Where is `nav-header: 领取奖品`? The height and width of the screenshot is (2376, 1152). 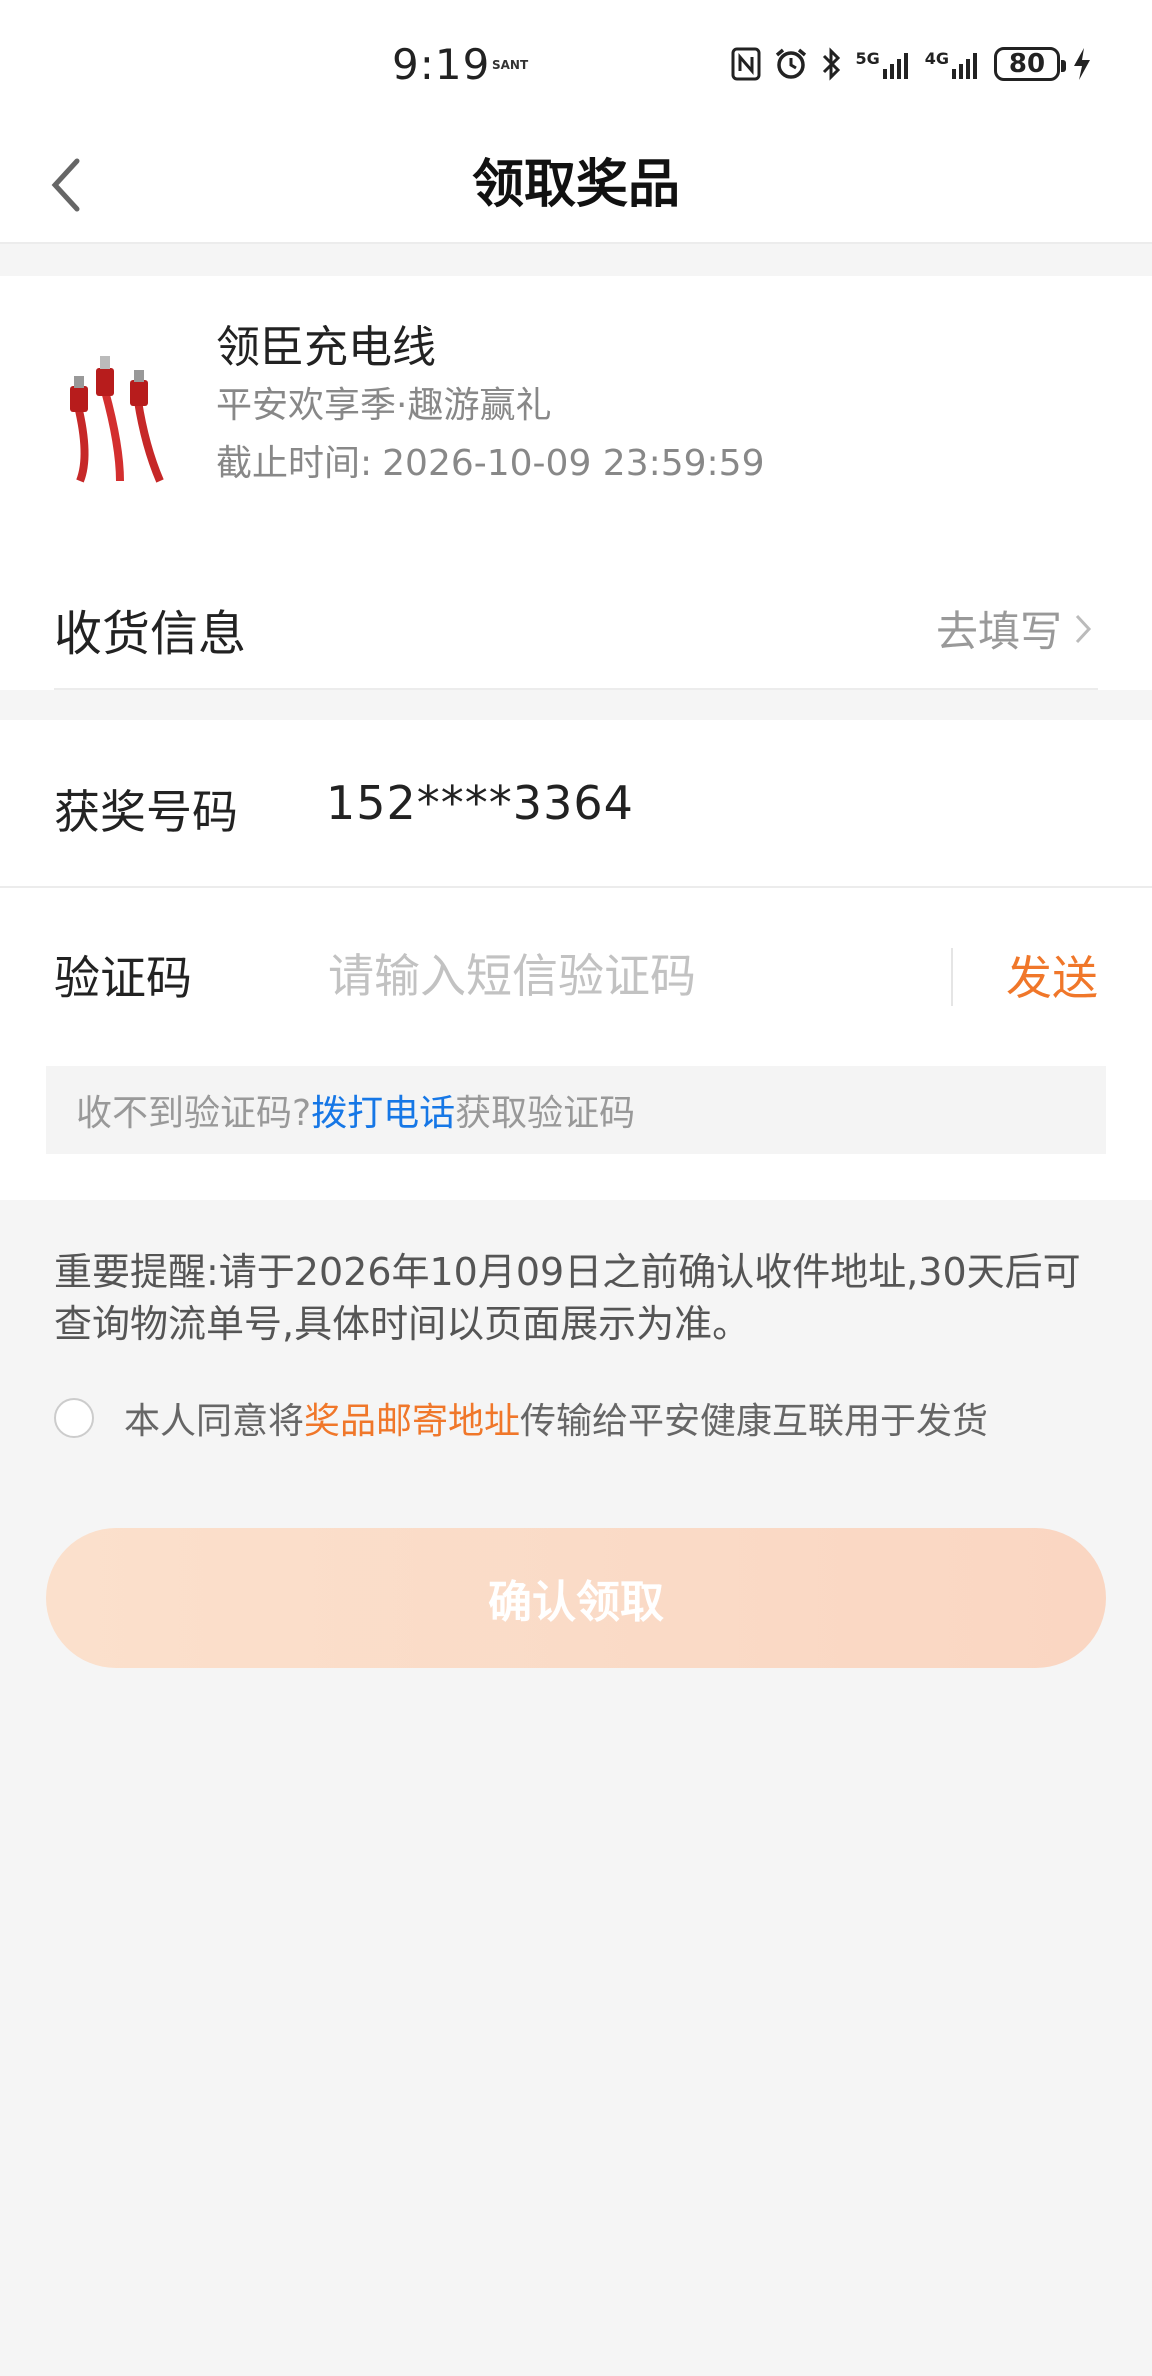 nav-header: 领取奖品 is located at coordinates (576, 187).